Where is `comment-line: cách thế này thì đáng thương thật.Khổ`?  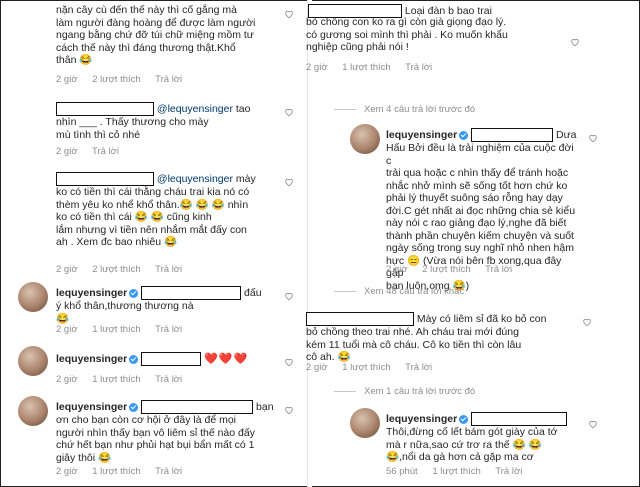
comment-line: cách thế này thì đáng thương thật.Khổ is located at coordinates (146, 47).